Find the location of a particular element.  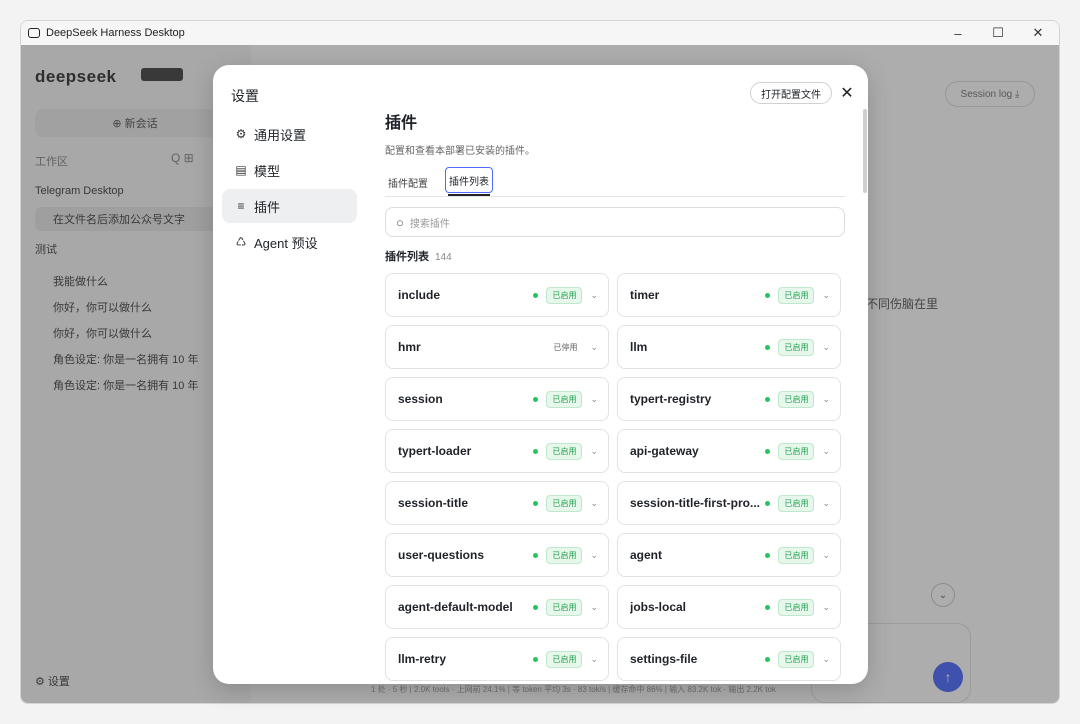

database-icon: ▤ is located at coordinates (241, 170).